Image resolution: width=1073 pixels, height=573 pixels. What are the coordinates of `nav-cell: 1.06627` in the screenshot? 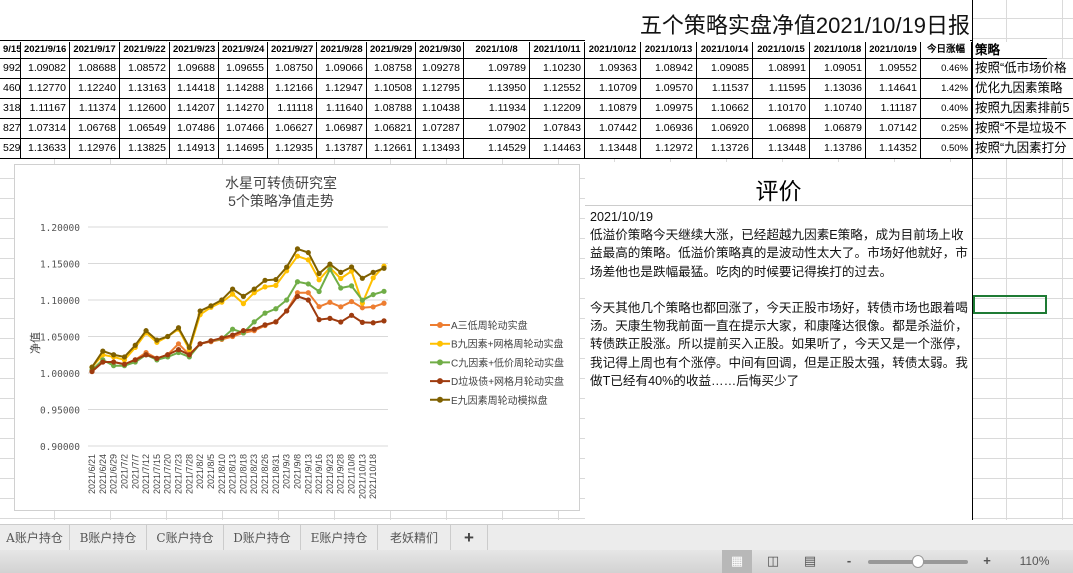 It's located at (292, 129).